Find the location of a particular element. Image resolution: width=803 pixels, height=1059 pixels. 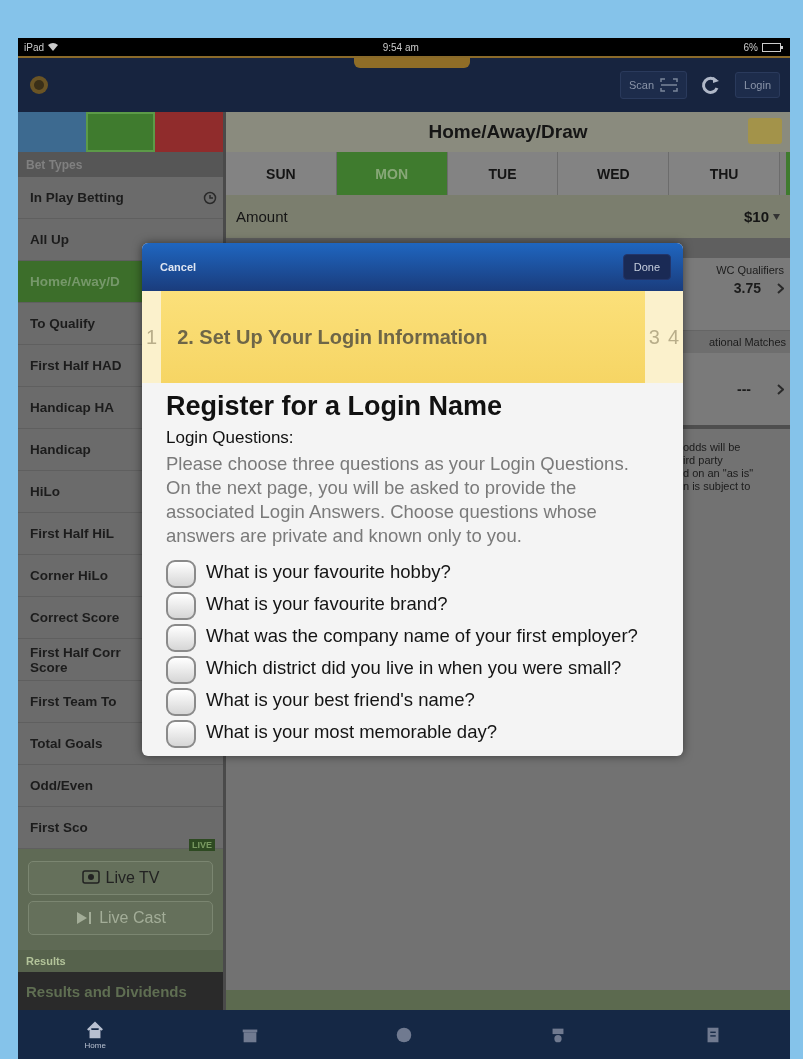

done-button: Done is located at coordinates (646, 267).